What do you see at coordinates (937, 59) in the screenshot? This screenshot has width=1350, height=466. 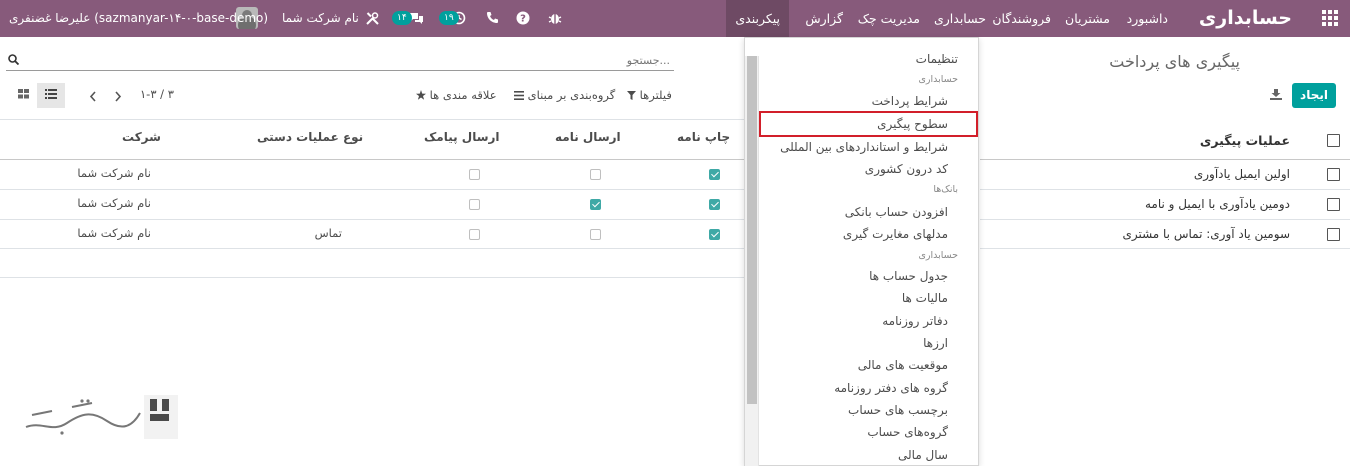 I see `dropdown-item-settings: تنظیمات` at bounding box center [937, 59].